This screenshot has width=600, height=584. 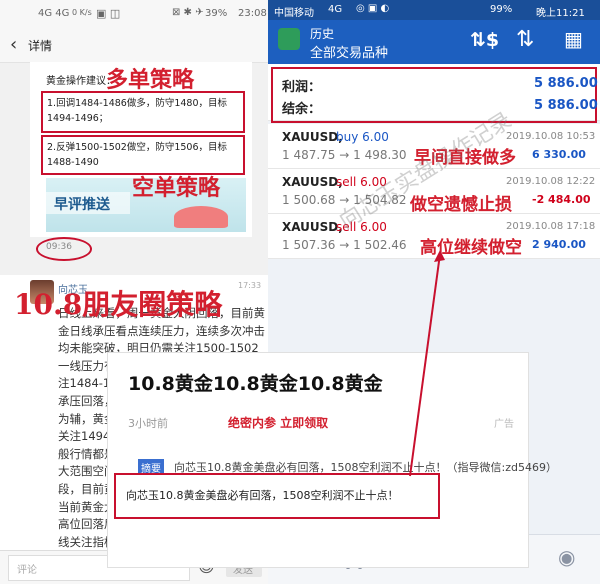 I want to click on banner-title: 早评推送, so click(x=82, y=205).